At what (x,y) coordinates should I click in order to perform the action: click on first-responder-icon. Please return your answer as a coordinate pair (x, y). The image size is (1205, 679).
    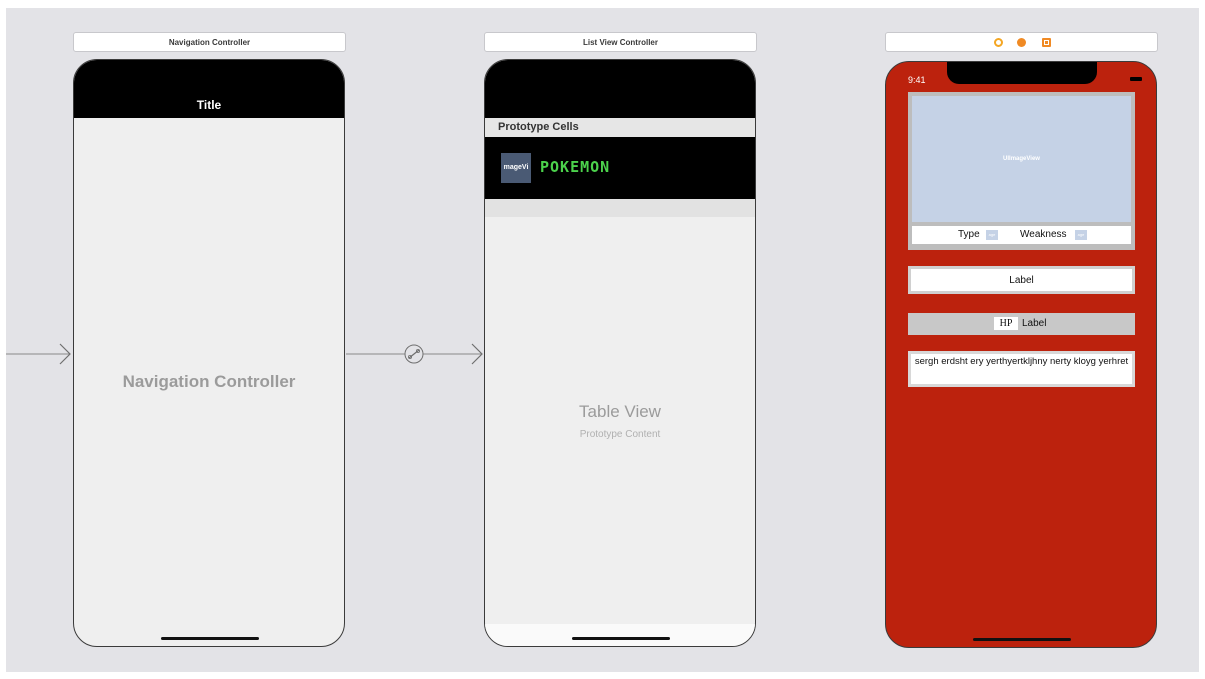
    Looking at the image, I should click on (1021, 42).